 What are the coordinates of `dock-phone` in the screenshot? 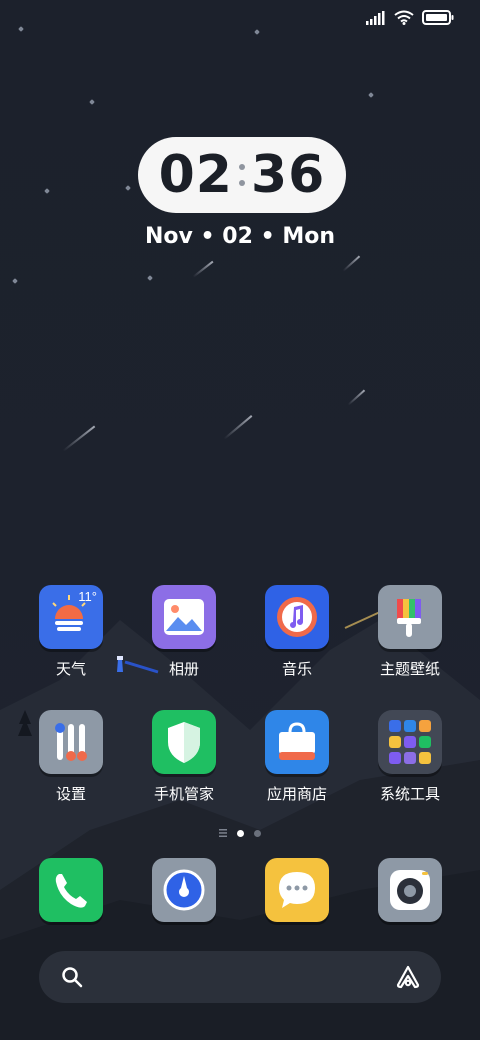 It's located at (71, 890).